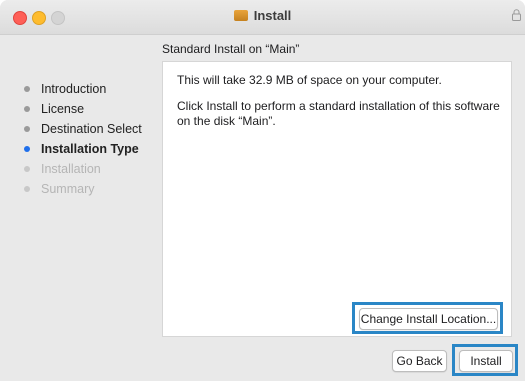 This screenshot has height=381, width=525. I want to click on step-installation: Installation, so click(83, 169).